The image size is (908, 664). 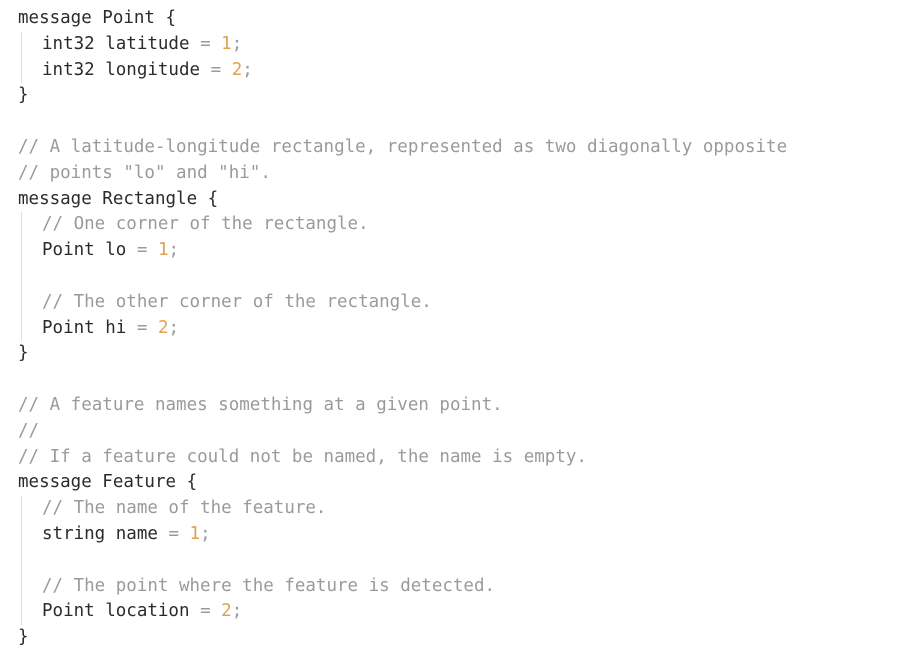 I want to click on code-line: // One corner of the rectangle., so click(x=463, y=225).